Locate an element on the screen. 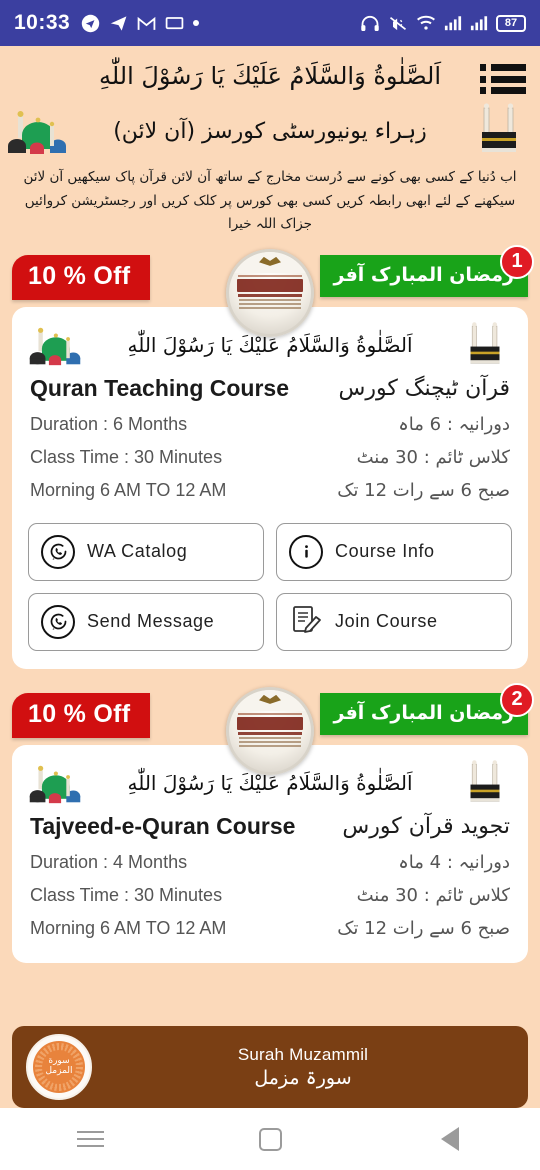 This screenshot has height=1170, width=540. back-icon is located at coordinates (450, 1139).